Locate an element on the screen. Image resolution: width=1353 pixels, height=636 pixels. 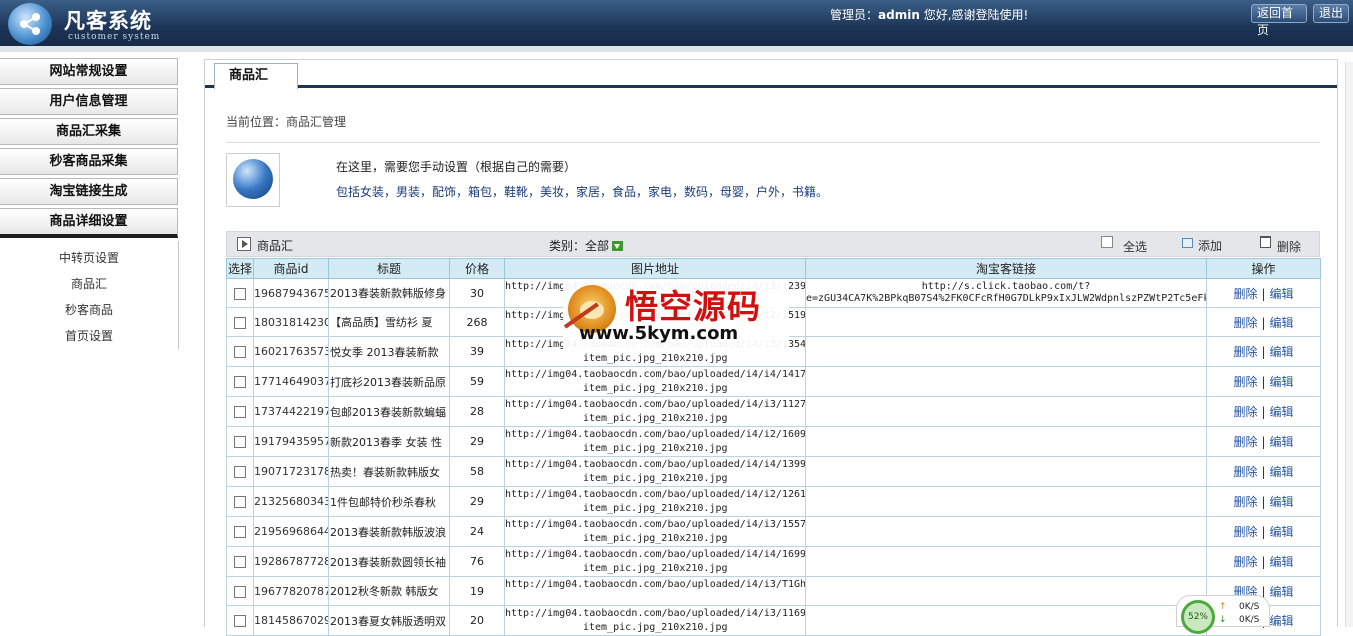
tab-product-hub: 商品汇 is located at coordinates (256, 76).